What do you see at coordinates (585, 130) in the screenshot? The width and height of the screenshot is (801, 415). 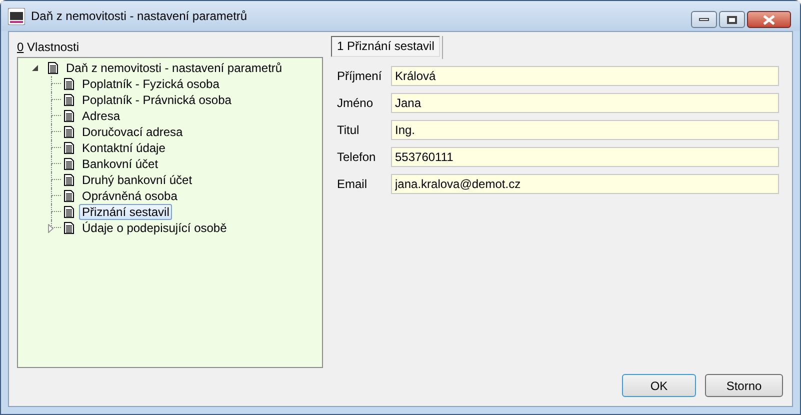 I see `text-field: Ing.` at bounding box center [585, 130].